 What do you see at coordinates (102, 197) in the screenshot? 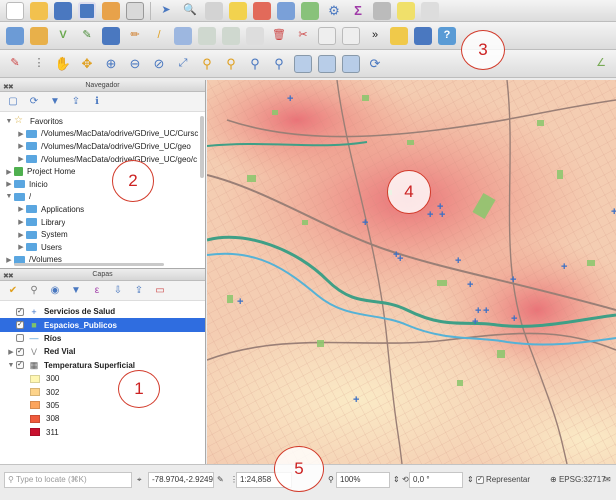
I see `browser-item: ▼ /` at bounding box center [102, 197].